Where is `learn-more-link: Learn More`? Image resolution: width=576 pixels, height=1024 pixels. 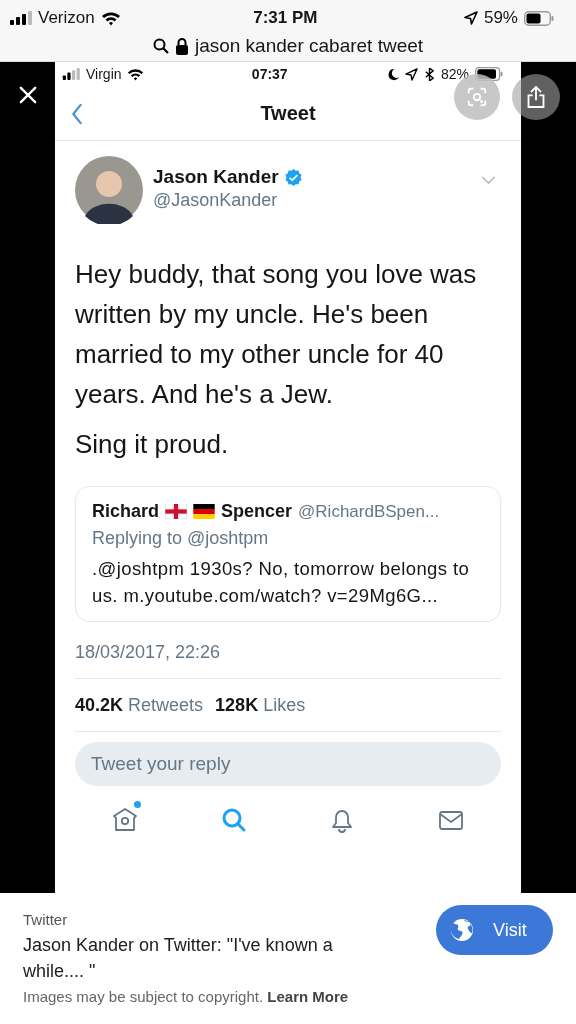
learn-more-link: Learn More is located at coordinates (308, 996).